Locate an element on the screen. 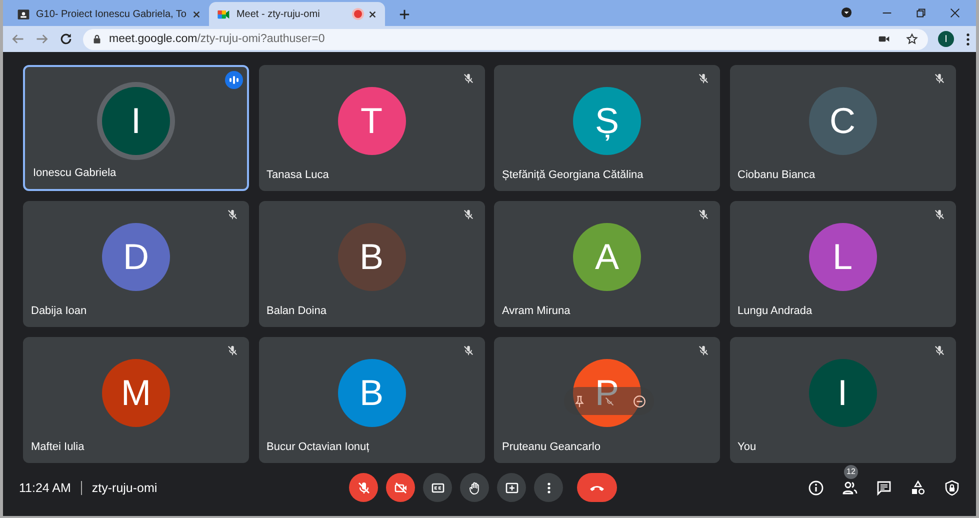  participant-name: Ciobanu Bianca is located at coordinates (777, 175).